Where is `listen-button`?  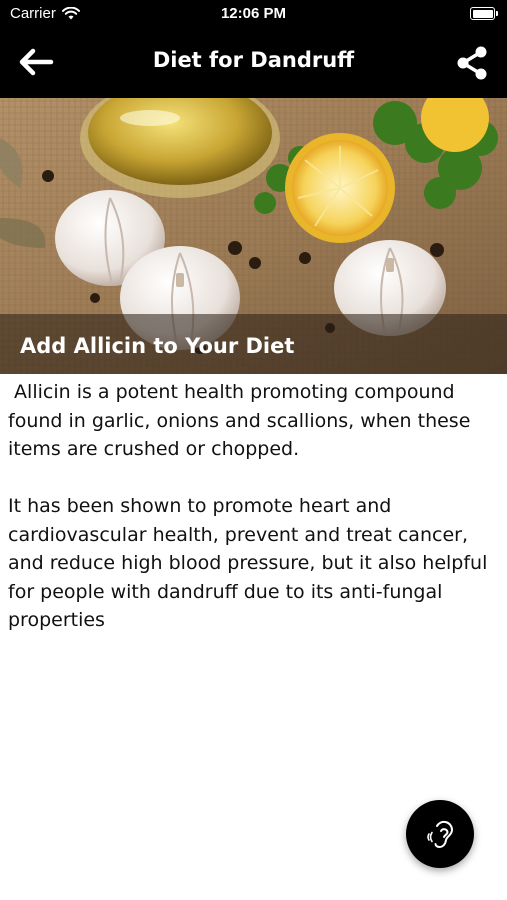
listen-button is located at coordinates (440, 834).